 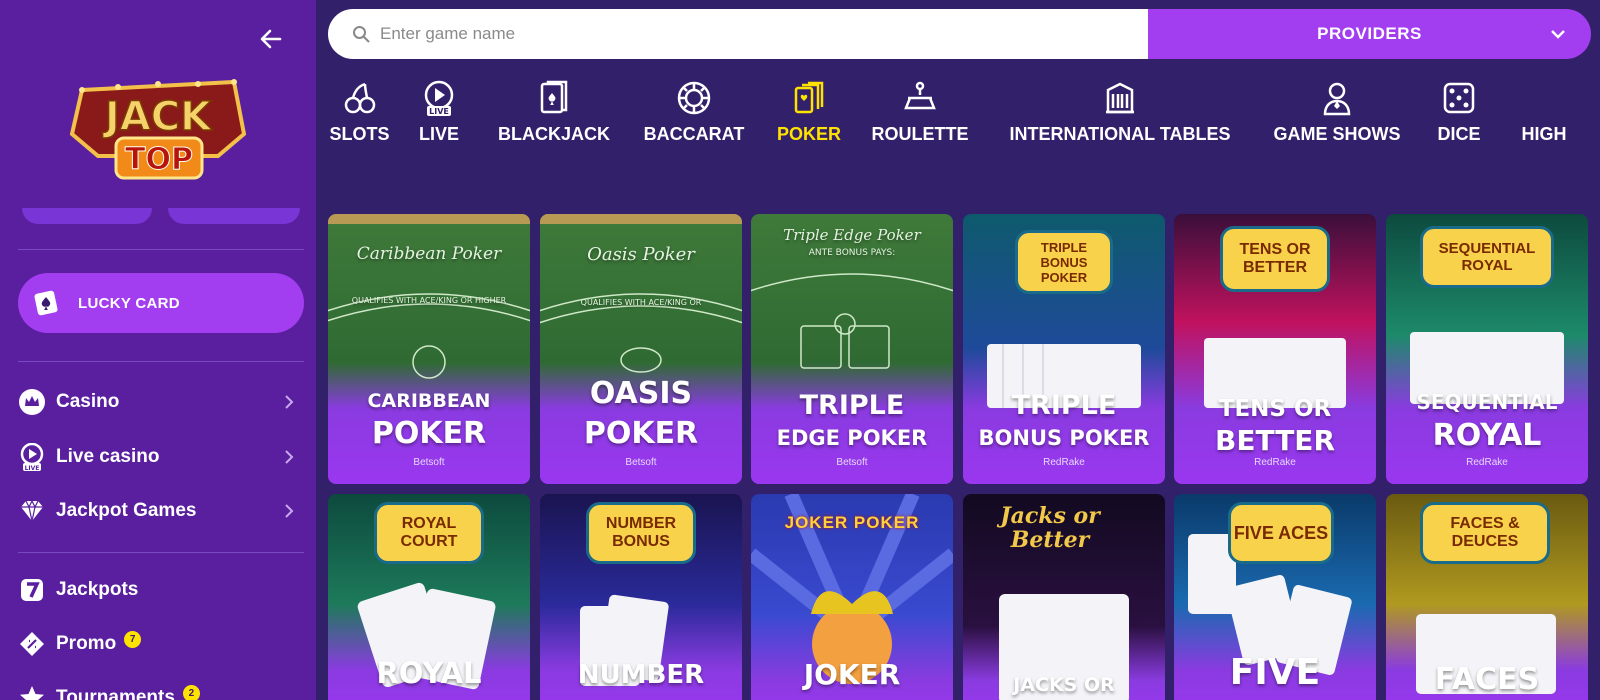 I want to click on category-international-tables: INTERNATIONAL TABLES, so click(x=1120, y=112).